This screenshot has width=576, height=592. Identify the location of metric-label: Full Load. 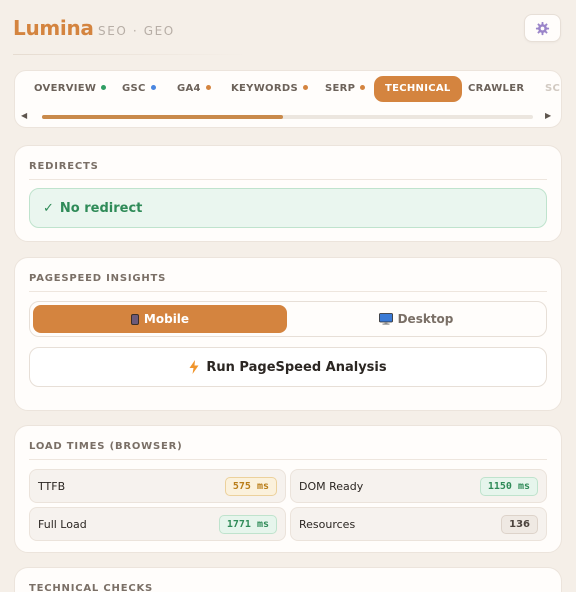
(62, 524).